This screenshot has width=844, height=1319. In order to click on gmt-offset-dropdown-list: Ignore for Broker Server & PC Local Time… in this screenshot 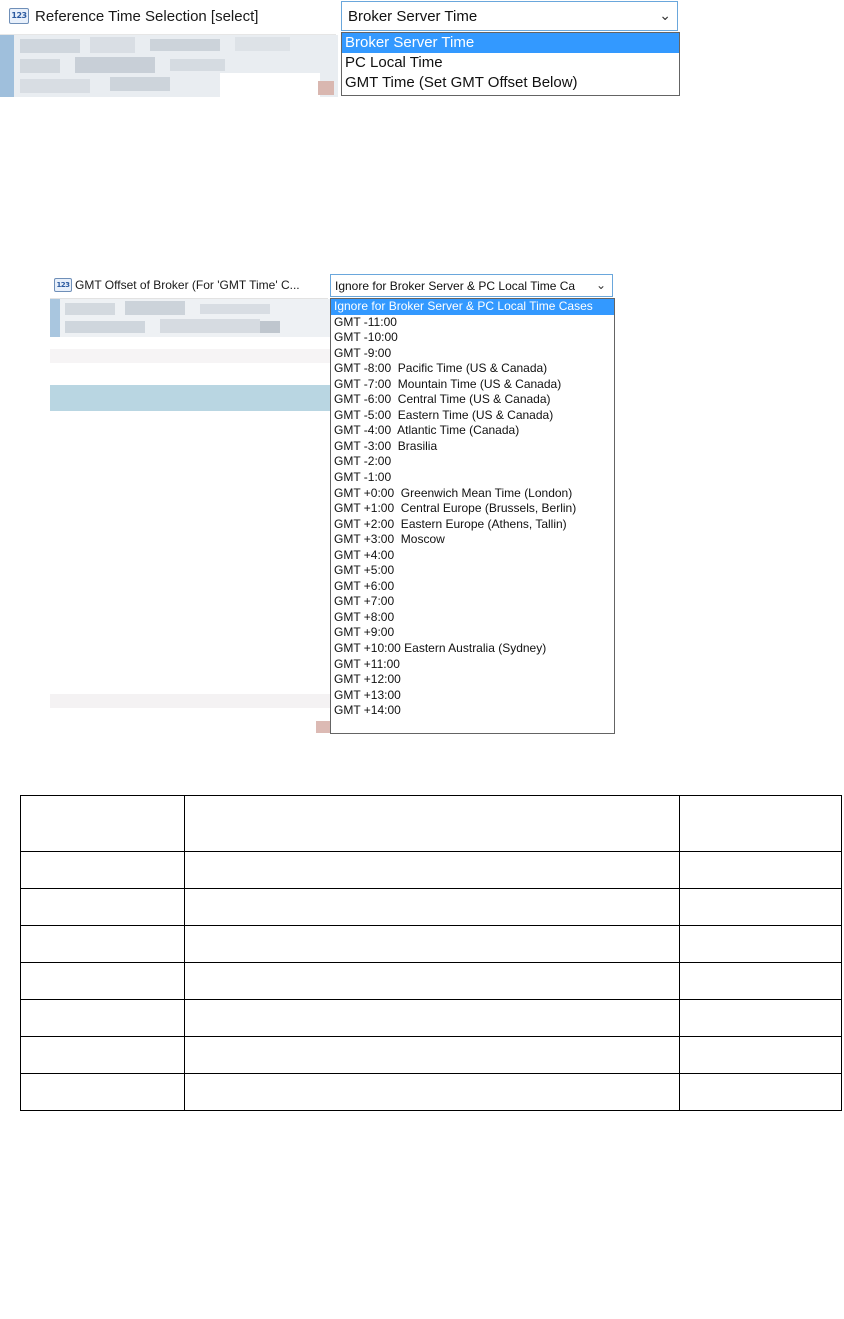, I will do `click(472, 516)`.